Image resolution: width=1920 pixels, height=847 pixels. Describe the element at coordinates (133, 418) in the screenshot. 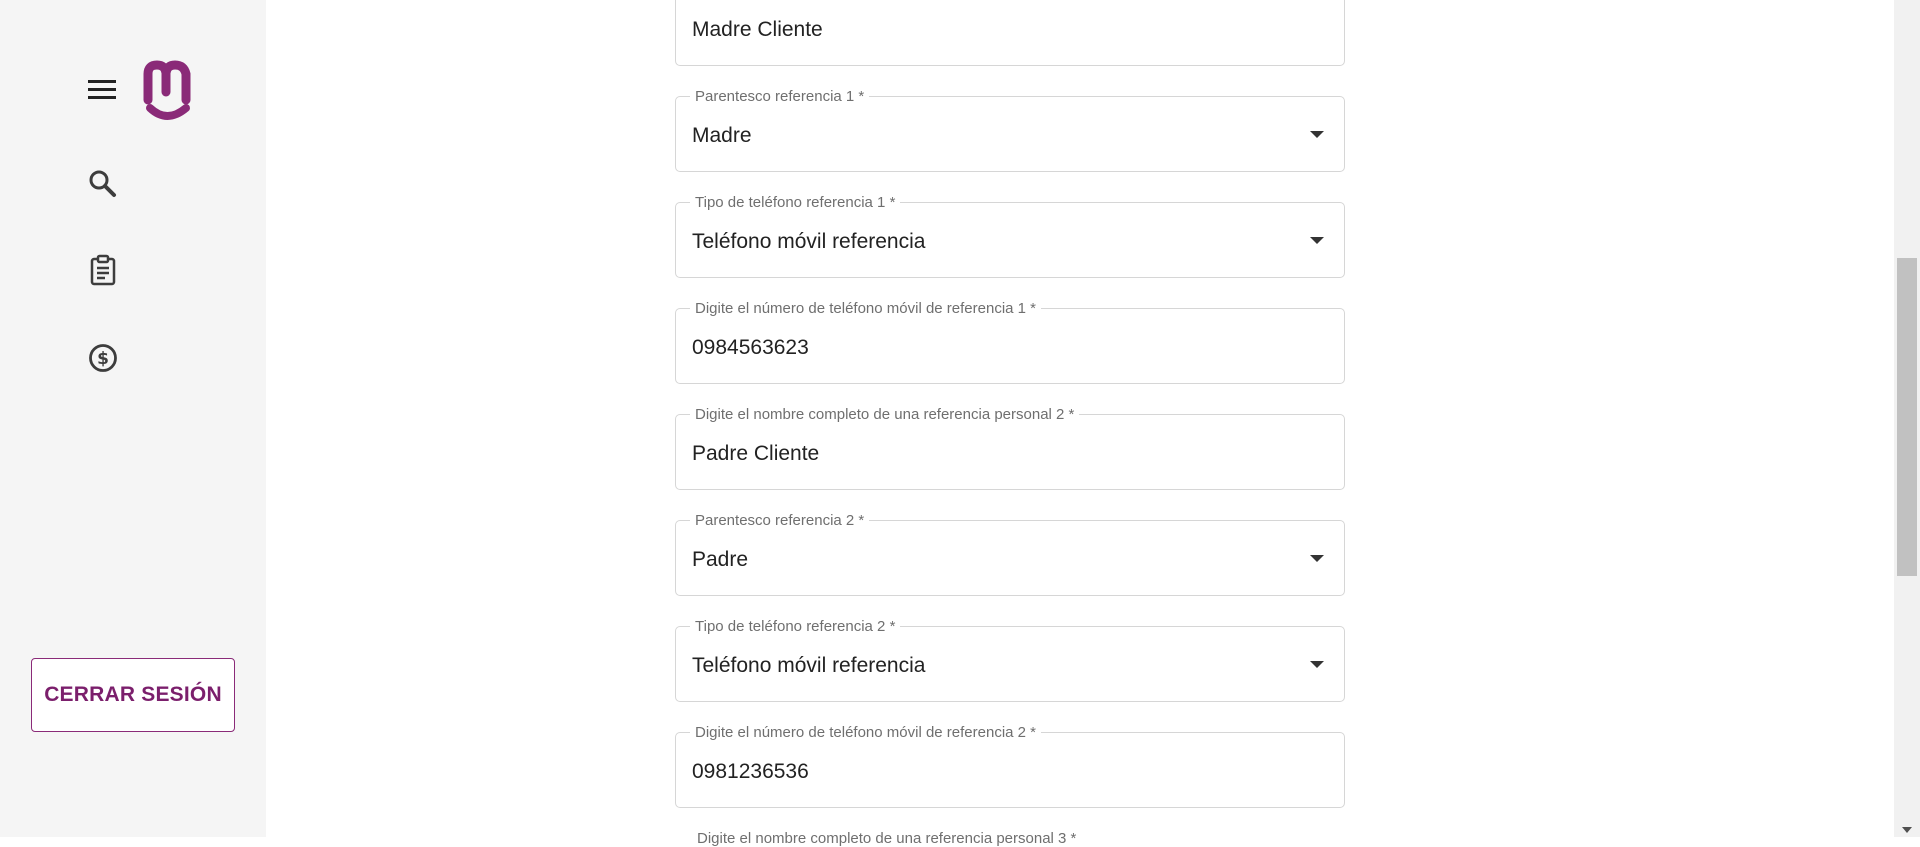

I see `sidebar: $ CERRAR SESIÓN` at that location.